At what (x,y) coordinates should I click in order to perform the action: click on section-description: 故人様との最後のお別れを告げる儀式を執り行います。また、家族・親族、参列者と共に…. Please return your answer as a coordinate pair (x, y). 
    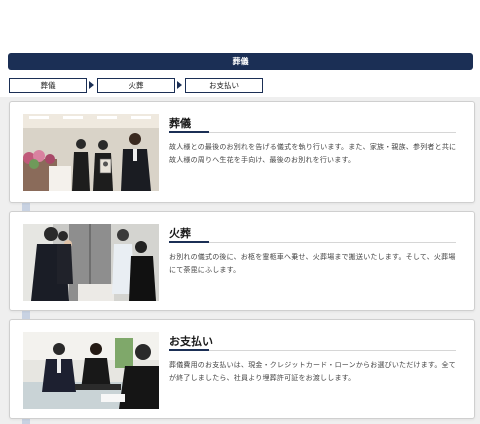
    Looking at the image, I should click on (313, 153).